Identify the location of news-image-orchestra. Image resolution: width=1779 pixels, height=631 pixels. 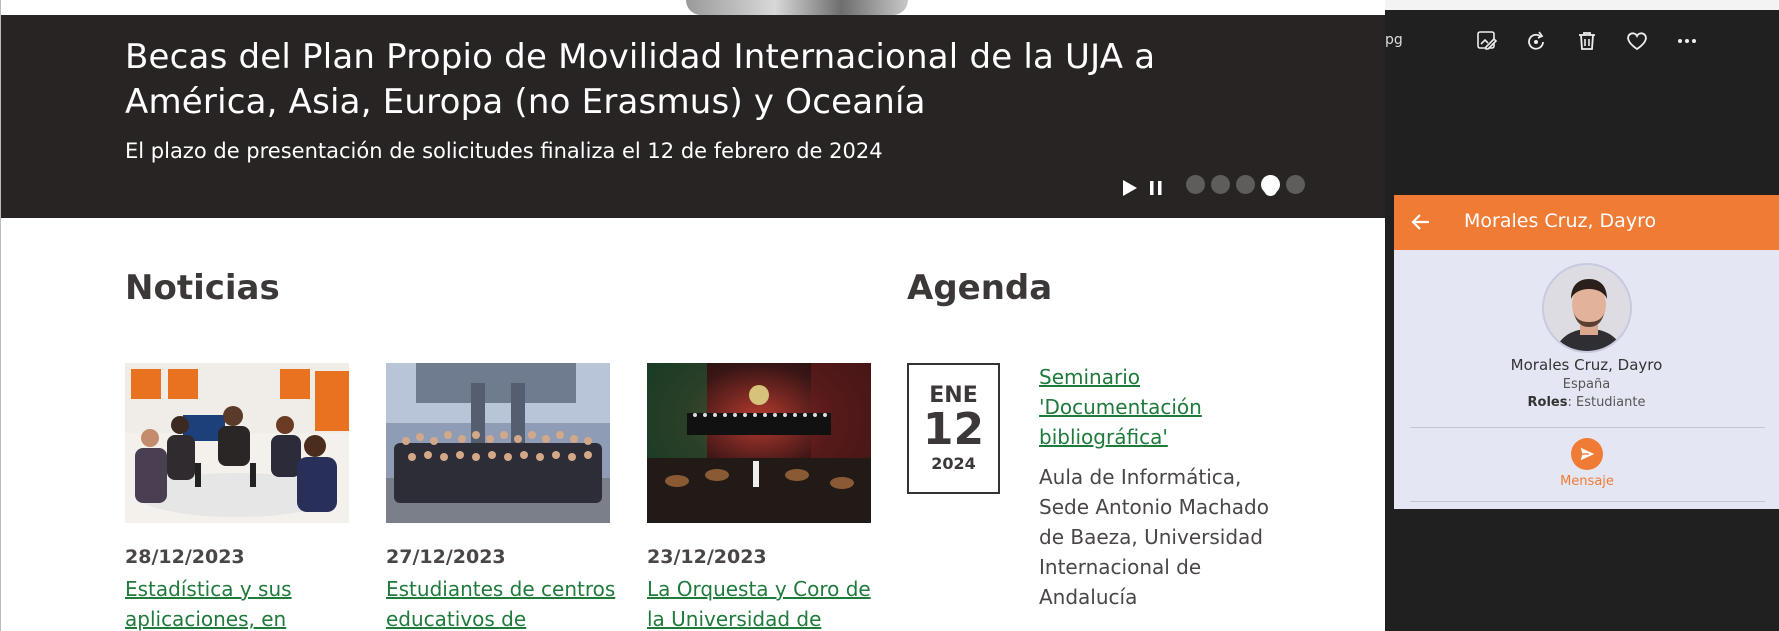
(759, 443).